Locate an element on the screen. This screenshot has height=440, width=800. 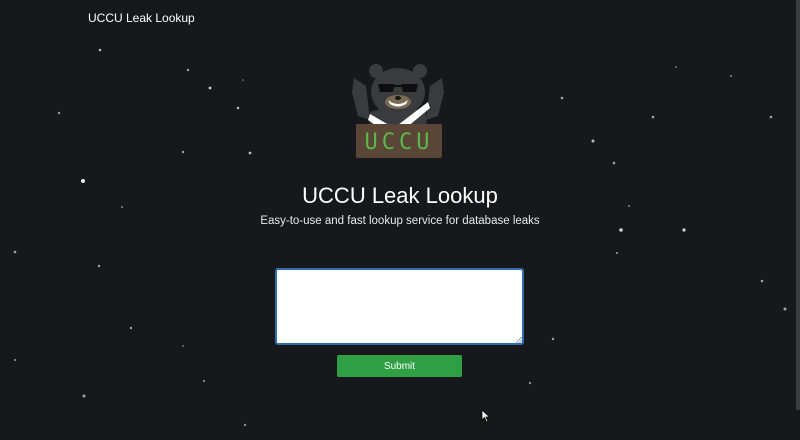
submit-button: Submit is located at coordinates (399, 366).